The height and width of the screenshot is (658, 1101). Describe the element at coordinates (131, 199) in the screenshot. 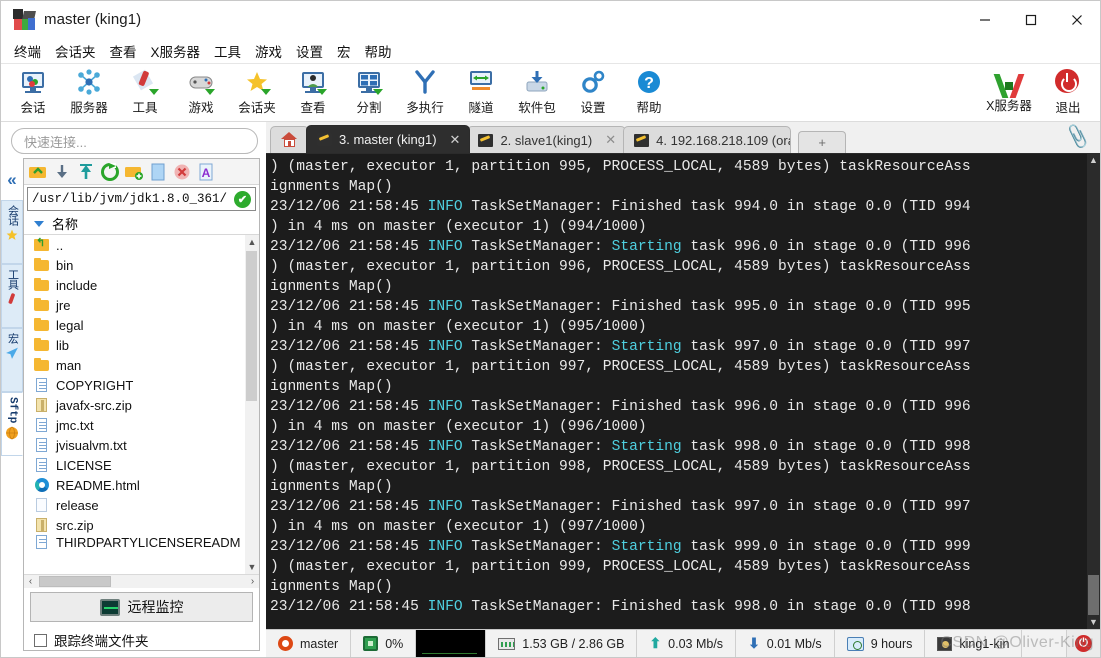

I see `sftp-path-input` at that location.